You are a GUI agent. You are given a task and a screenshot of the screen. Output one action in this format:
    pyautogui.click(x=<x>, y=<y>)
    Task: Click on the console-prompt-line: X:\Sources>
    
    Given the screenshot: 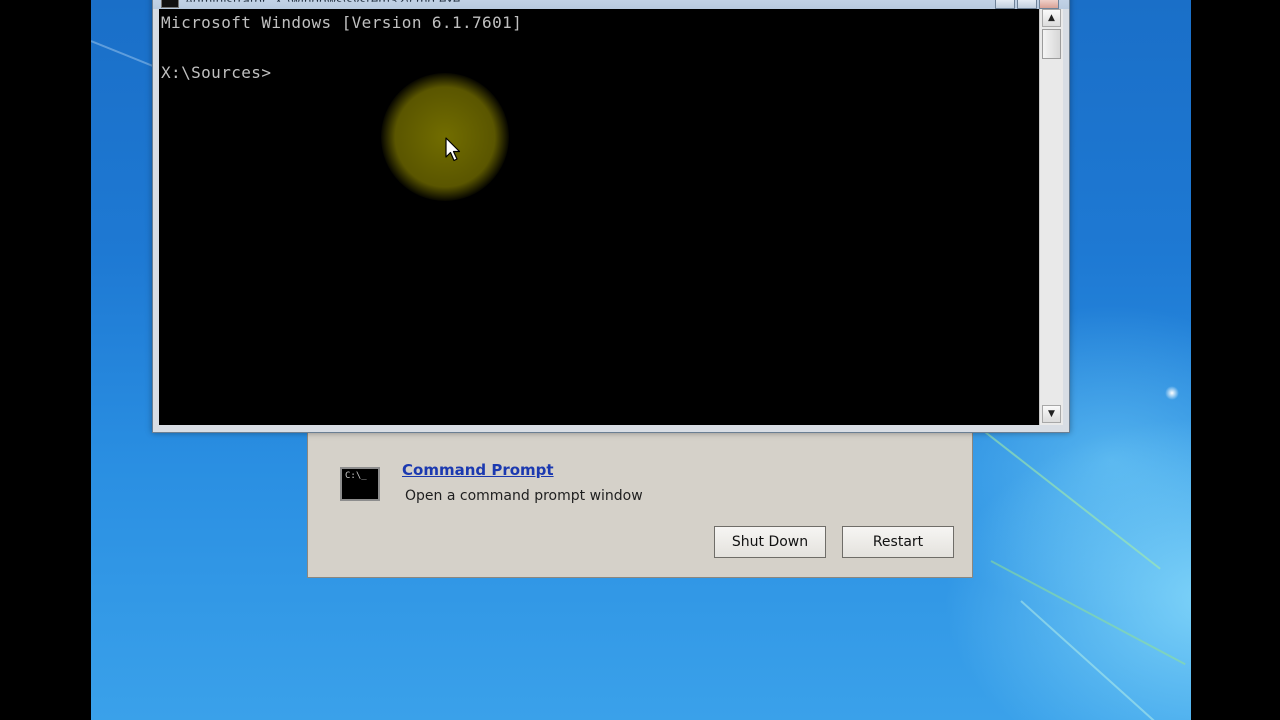 What is the action you would take?
    pyautogui.click(x=216, y=72)
    